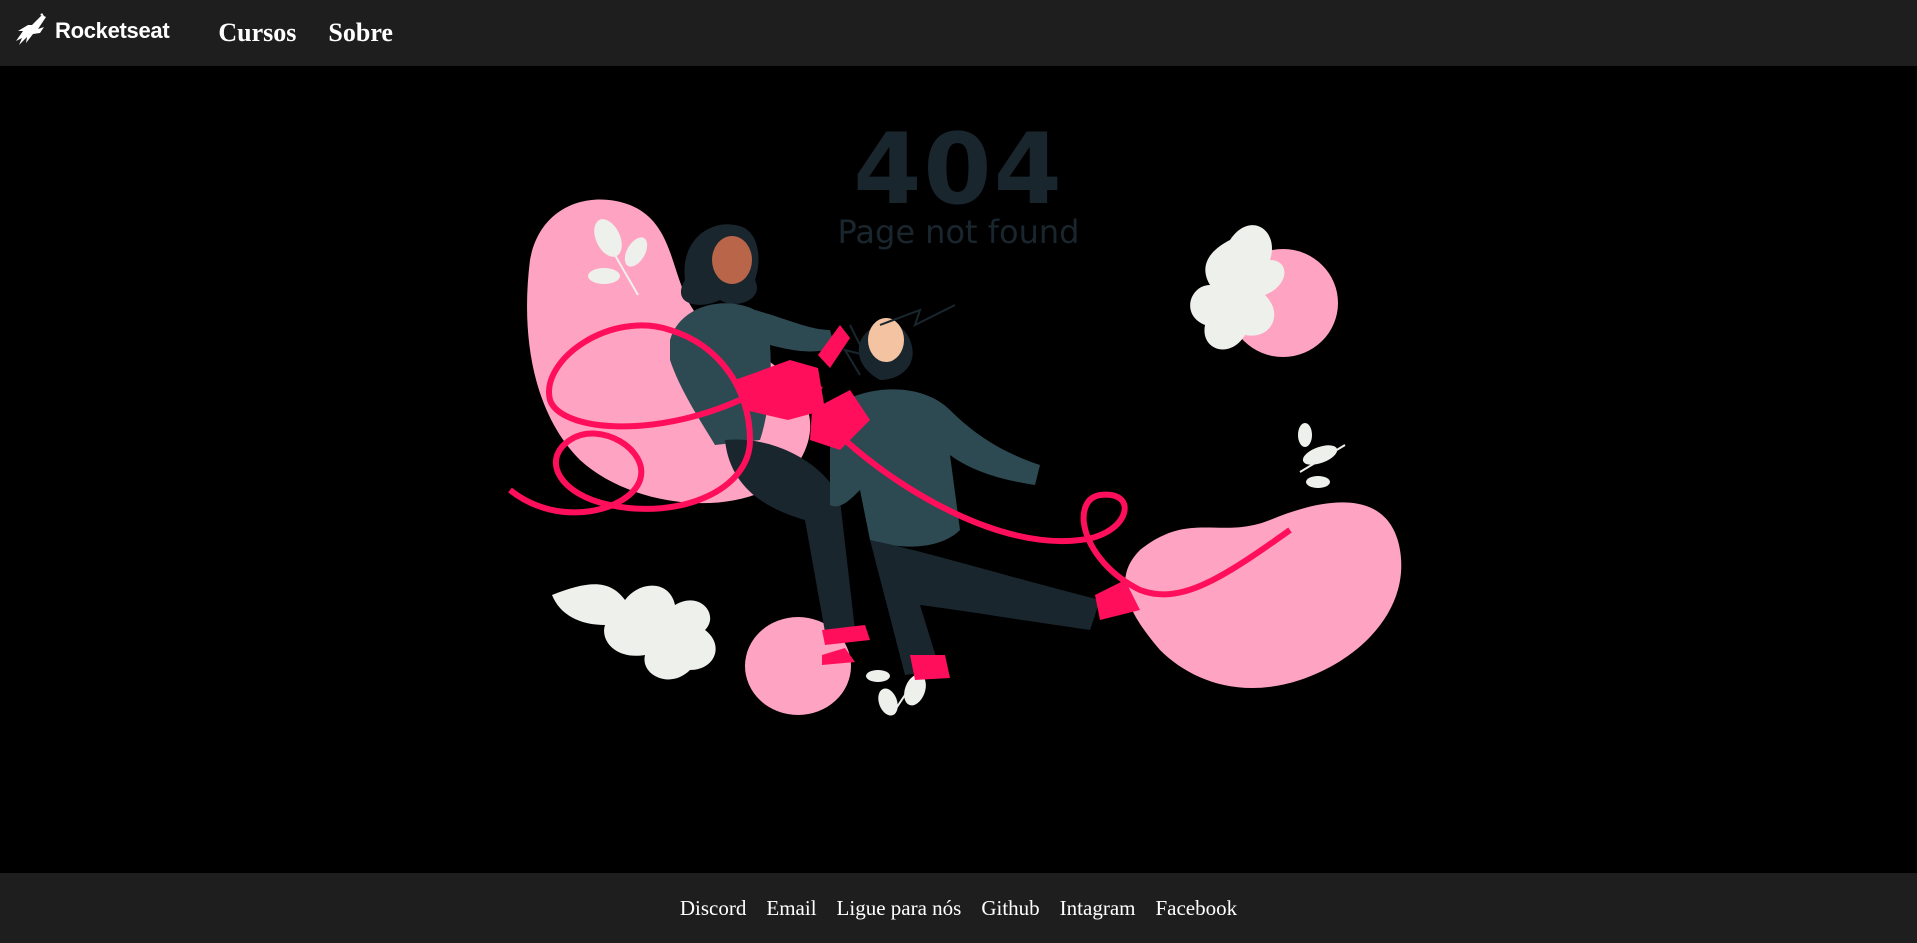 This screenshot has height=943, width=1917. Describe the element at coordinates (791, 908) in the screenshot. I see `footer-link-email: Email` at that location.